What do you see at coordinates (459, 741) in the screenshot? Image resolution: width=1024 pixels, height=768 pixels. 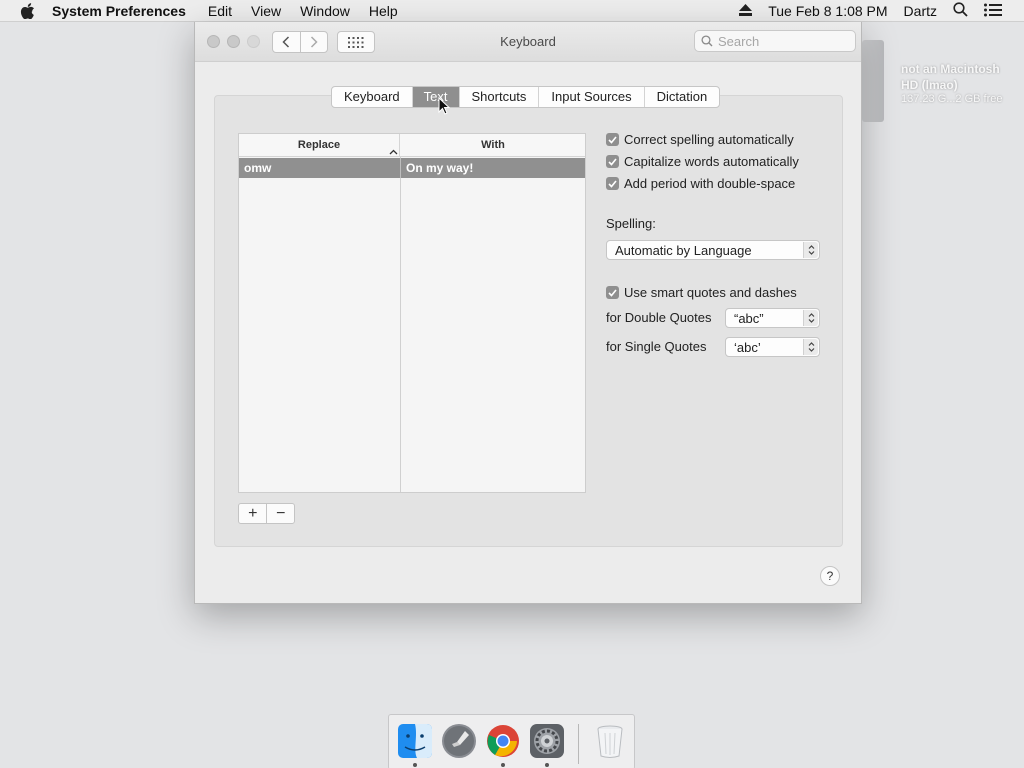 I see `dock-launchpad-icon` at bounding box center [459, 741].